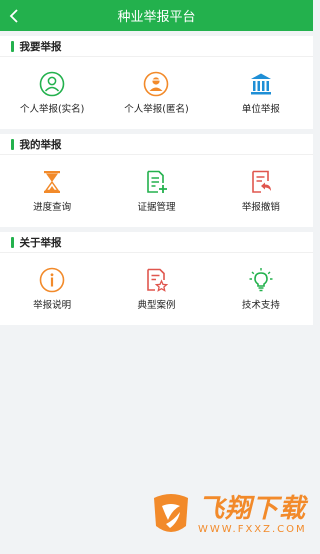 This screenshot has height=554, width=320. I want to click on document-add-icon, so click(157, 181).